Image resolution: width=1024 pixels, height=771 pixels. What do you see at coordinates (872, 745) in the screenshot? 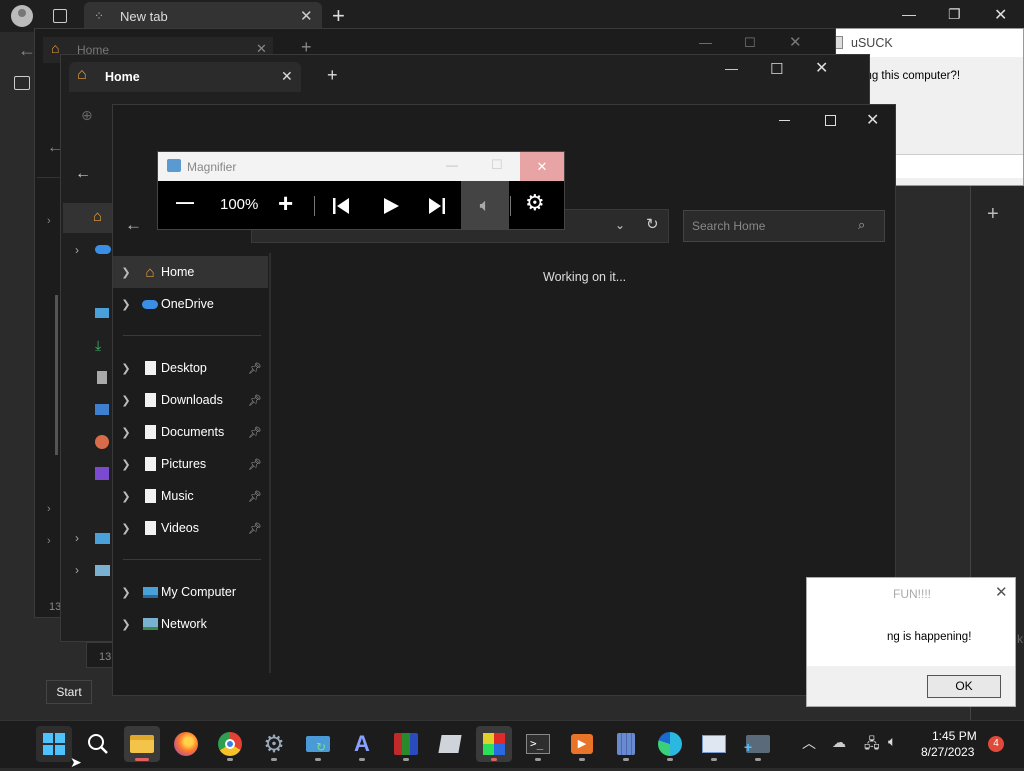
I see `tray-network-icon: 🖧︎` at bounding box center [872, 745].